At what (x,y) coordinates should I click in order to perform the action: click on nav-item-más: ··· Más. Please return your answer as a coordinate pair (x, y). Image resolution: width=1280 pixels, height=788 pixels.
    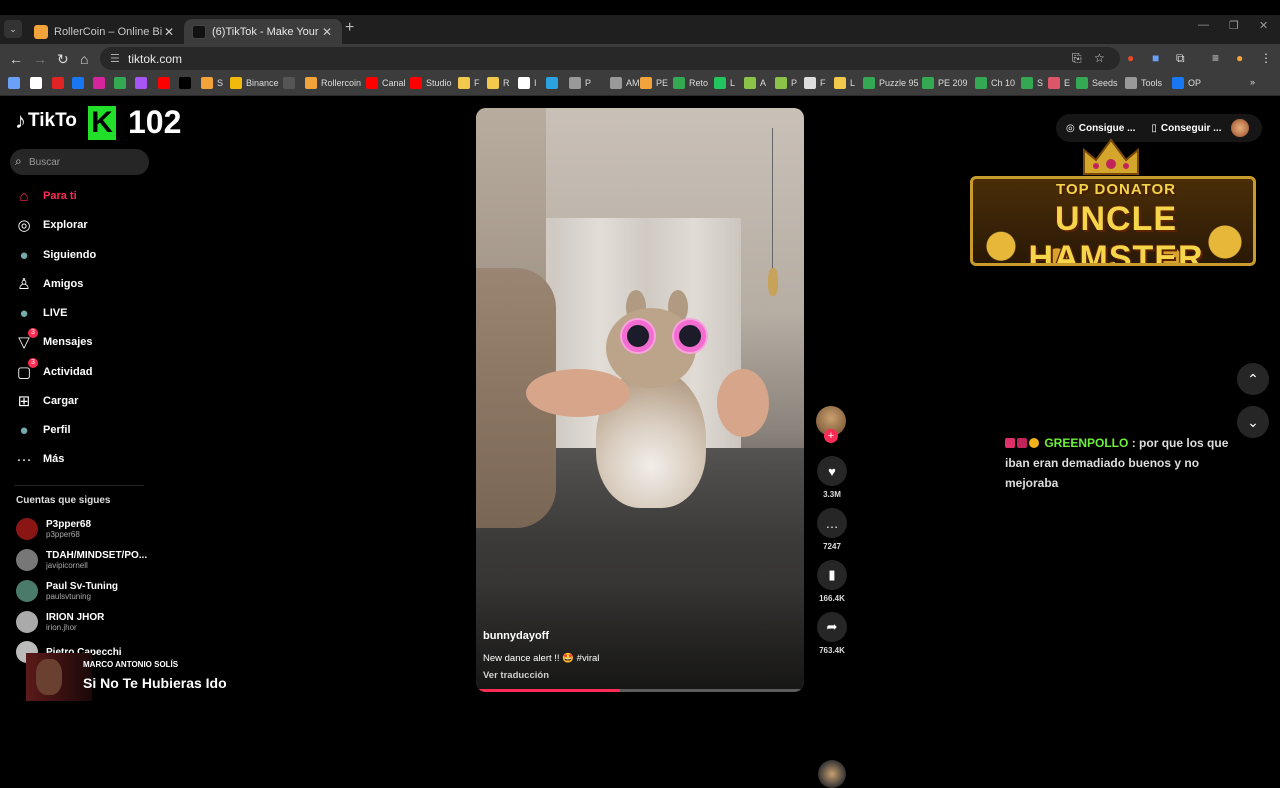
    Looking at the image, I should click on (39, 459).